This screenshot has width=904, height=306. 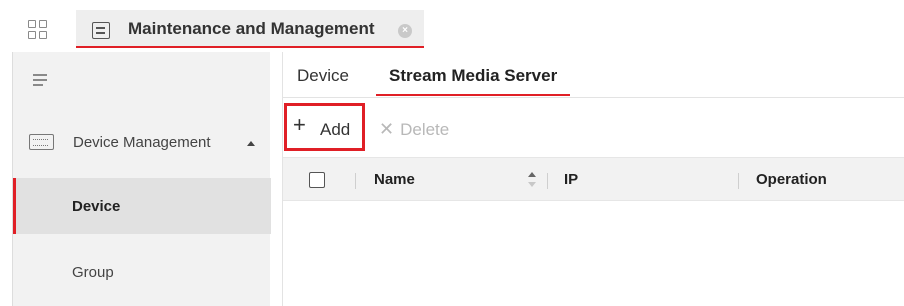 I want to click on module-tab-title: Maintenance and Management, so click(x=251, y=28).